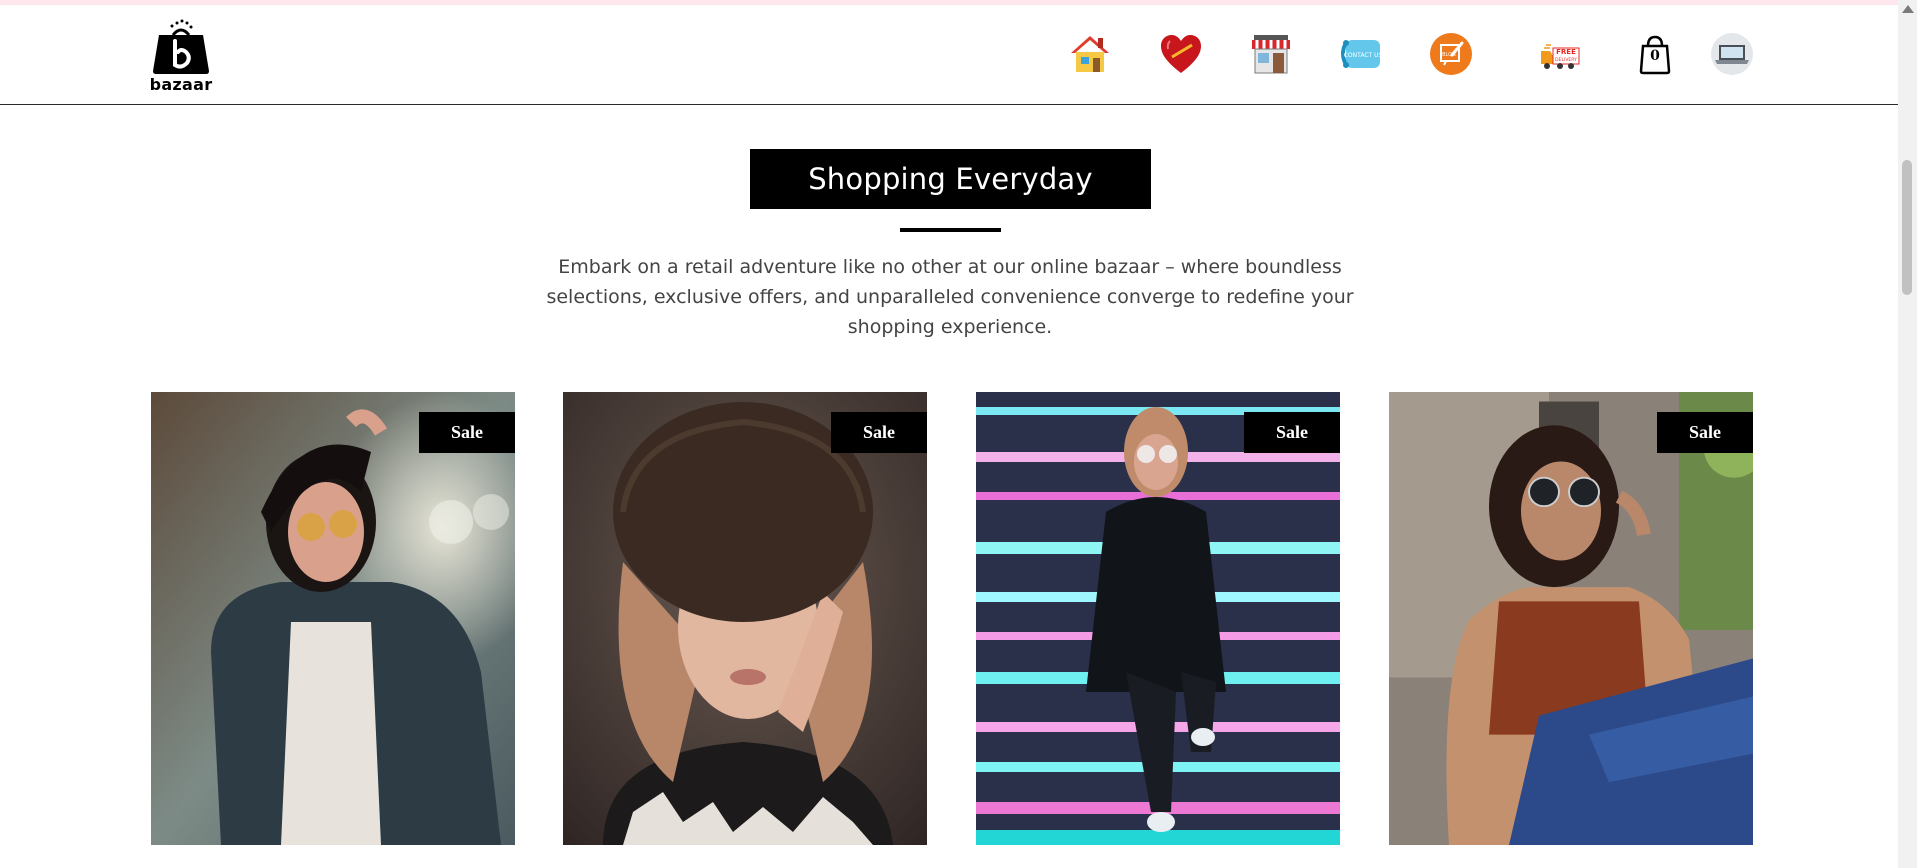 This screenshot has width=1917, height=868. What do you see at coordinates (1571, 618) in the screenshot?
I see `product-image-woman-orange-top` at bounding box center [1571, 618].